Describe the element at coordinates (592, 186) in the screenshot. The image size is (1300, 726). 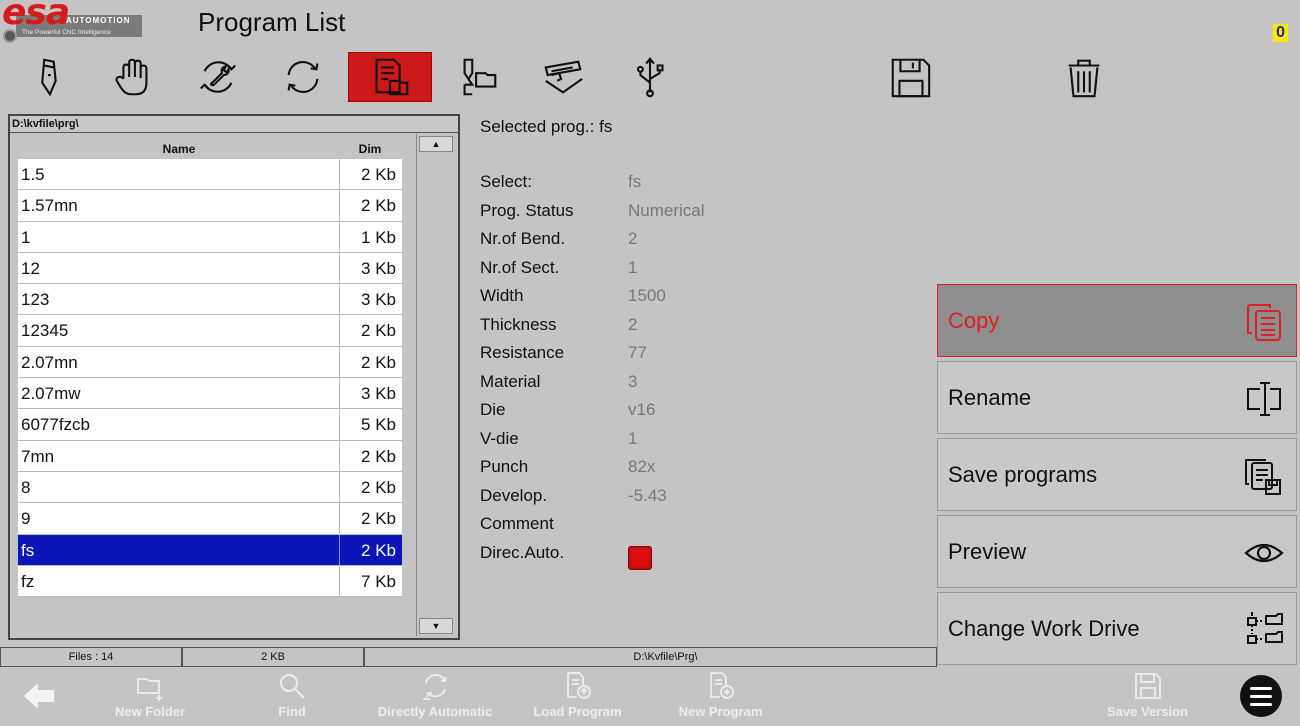
I see `detail-row: Select: fs` at that location.